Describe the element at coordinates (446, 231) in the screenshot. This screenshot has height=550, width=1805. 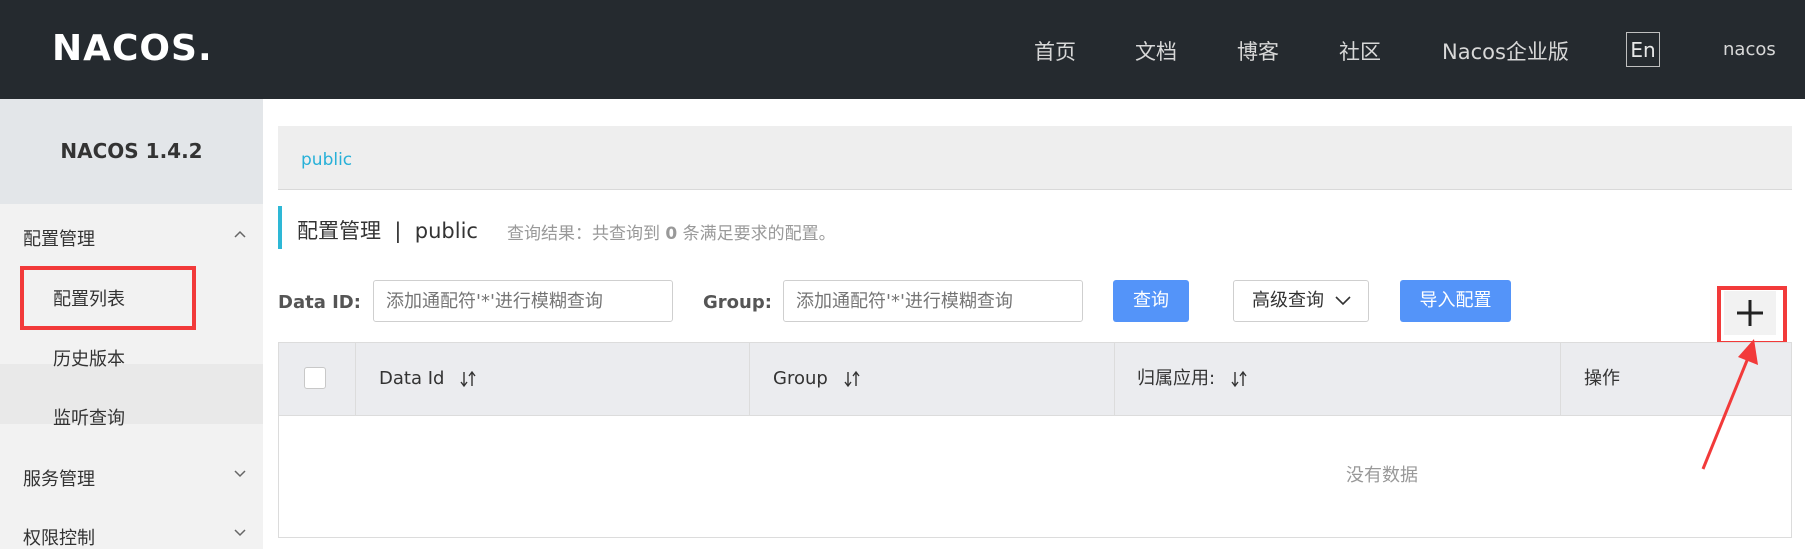
I see `title-namespace: public` at that location.